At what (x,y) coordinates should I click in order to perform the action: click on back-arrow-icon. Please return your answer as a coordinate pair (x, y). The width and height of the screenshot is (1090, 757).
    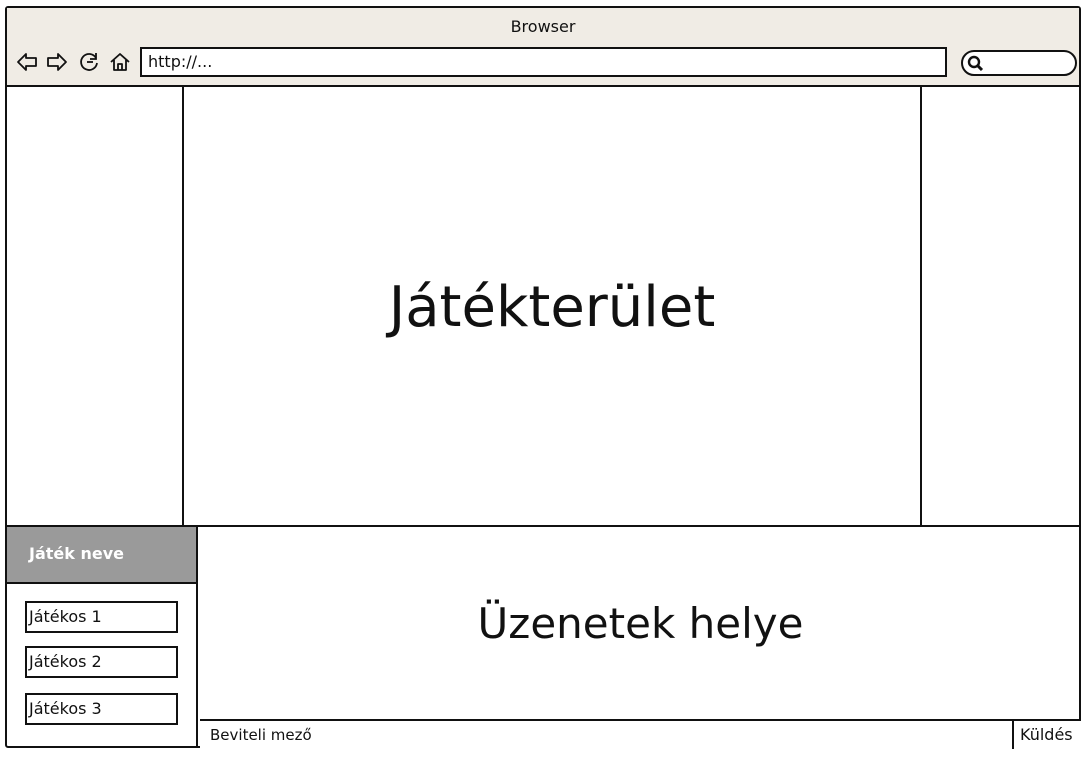
    Looking at the image, I should click on (27, 62).